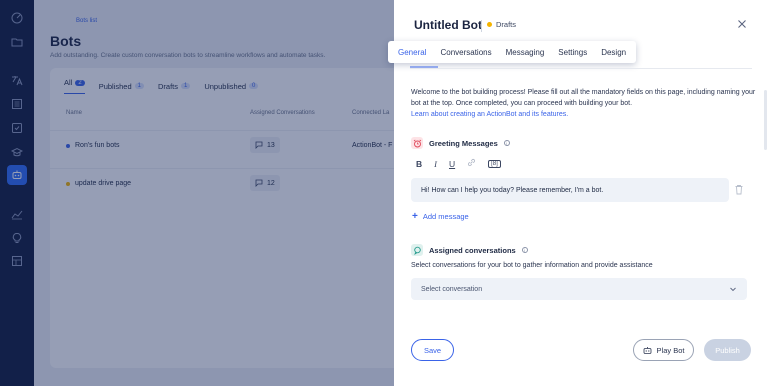 The height and width of the screenshot is (386, 768). What do you see at coordinates (647, 350) in the screenshot?
I see `bot-icon` at bounding box center [647, 350].